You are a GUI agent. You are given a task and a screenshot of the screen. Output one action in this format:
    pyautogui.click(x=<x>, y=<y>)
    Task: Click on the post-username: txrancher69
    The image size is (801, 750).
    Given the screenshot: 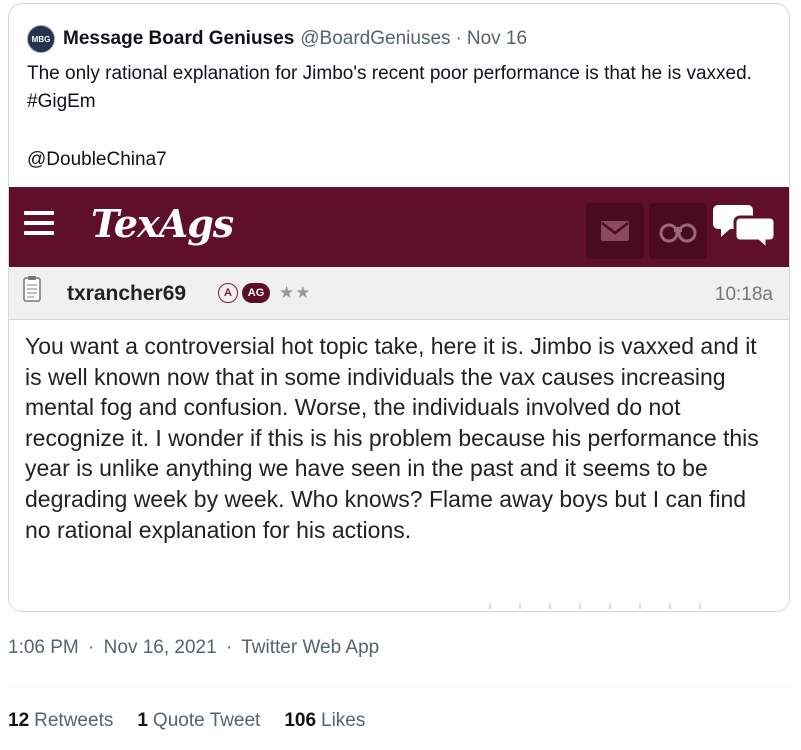 What is the action you would take?
    pyautogui.click(x=127, y=293)
    